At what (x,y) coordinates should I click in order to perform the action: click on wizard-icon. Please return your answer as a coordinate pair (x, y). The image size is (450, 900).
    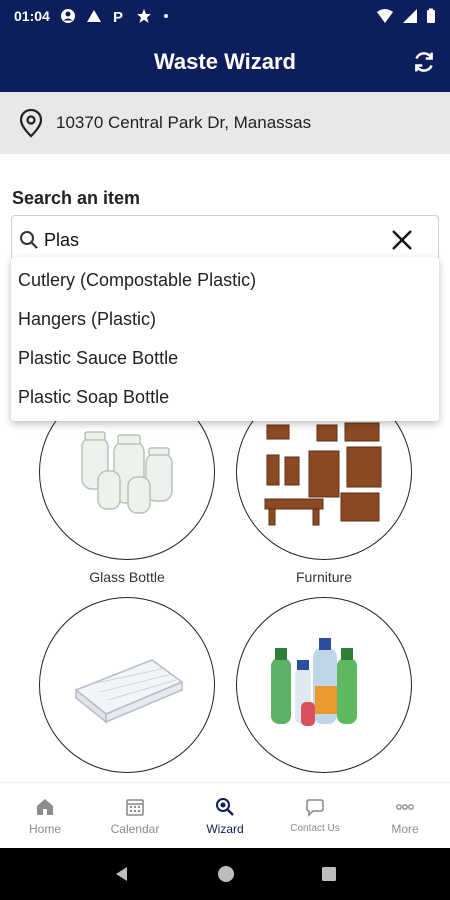
    Looking at the image, I should click on (225, 806).